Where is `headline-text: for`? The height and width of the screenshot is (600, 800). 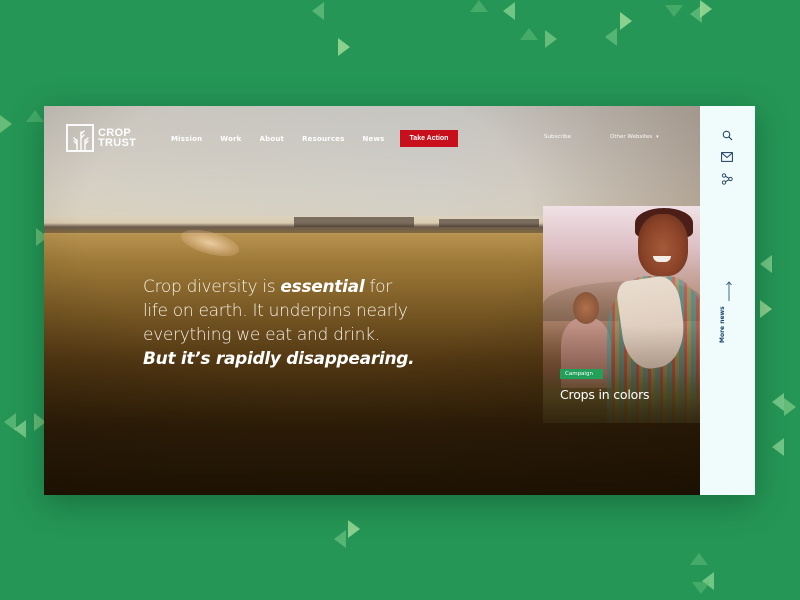 headline-text: for is located at coordinates (378, 287).